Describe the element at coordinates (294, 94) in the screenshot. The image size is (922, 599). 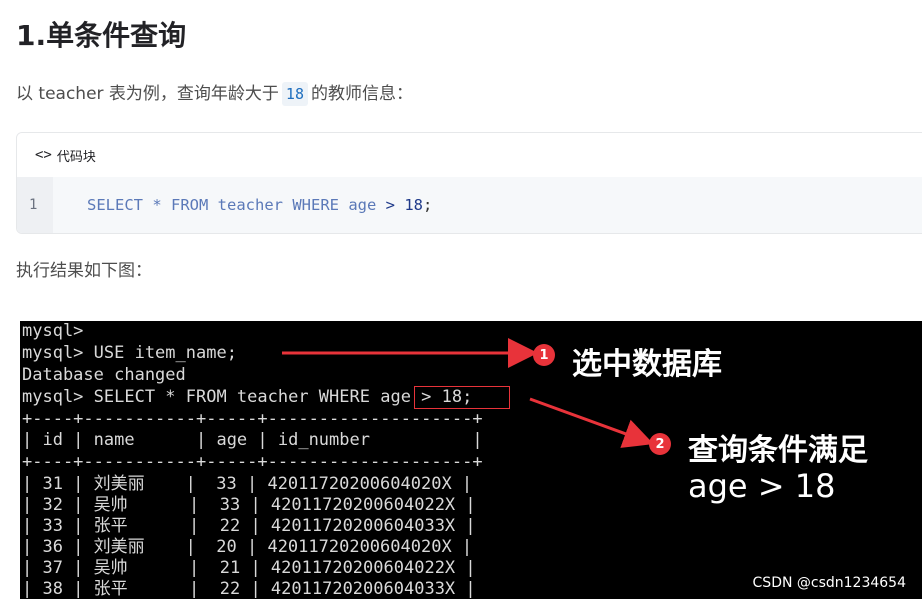
I see `inline-code-18: 18` at that location.